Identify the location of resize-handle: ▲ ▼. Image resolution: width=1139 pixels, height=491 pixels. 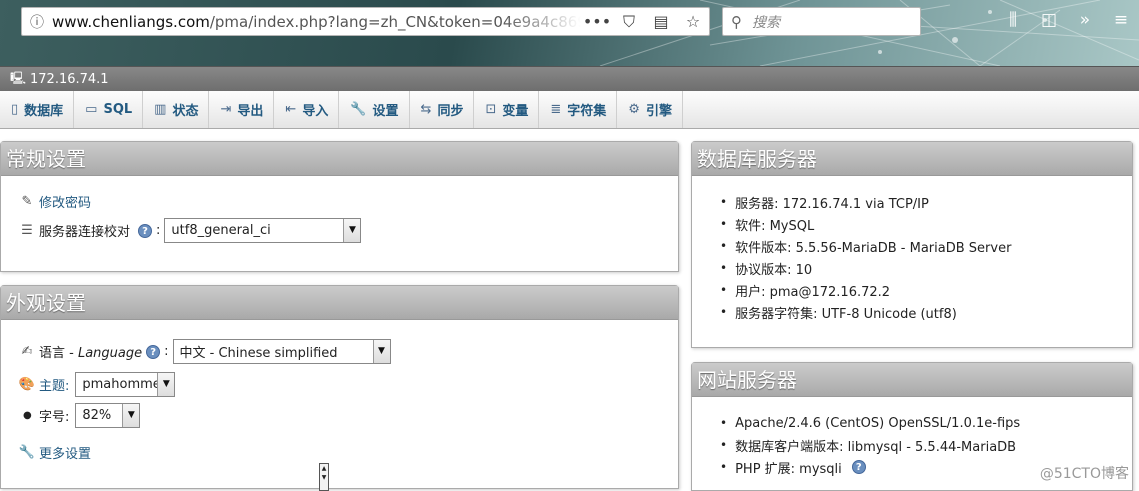
(324, 477).